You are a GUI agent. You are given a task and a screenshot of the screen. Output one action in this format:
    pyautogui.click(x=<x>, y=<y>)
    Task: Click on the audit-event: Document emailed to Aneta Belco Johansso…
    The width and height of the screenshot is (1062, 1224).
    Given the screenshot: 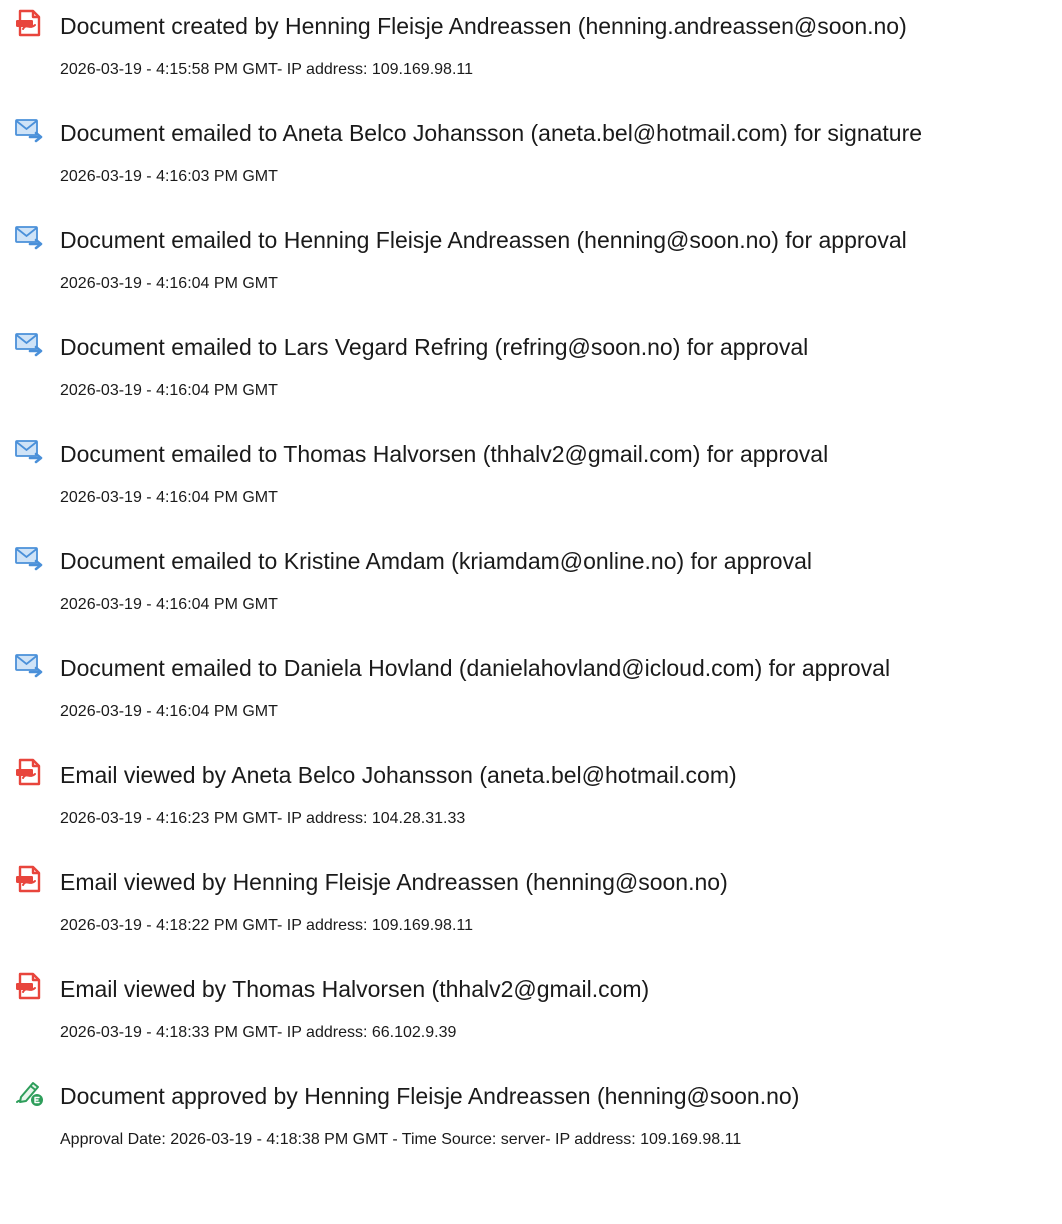 What is the action you would take?
    pyautogui.click(x=536, y=164)
    